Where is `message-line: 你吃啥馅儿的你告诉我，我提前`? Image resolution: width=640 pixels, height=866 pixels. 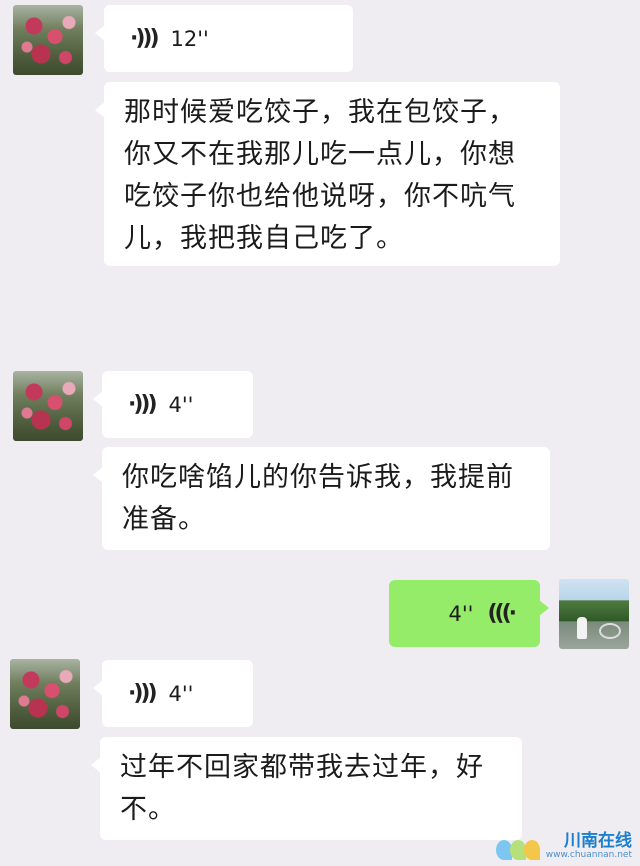 message-line: 你吃啥馅儿的你告诉我，我提前 is located at coordinates (318, 477).